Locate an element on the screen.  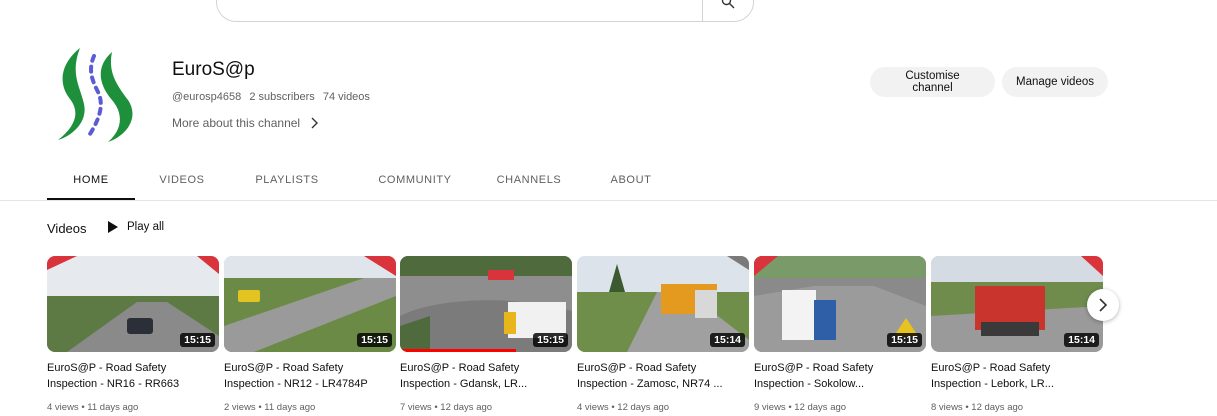
video-meta: 9 views • 12 days ago is located at coordinates (800, 407).